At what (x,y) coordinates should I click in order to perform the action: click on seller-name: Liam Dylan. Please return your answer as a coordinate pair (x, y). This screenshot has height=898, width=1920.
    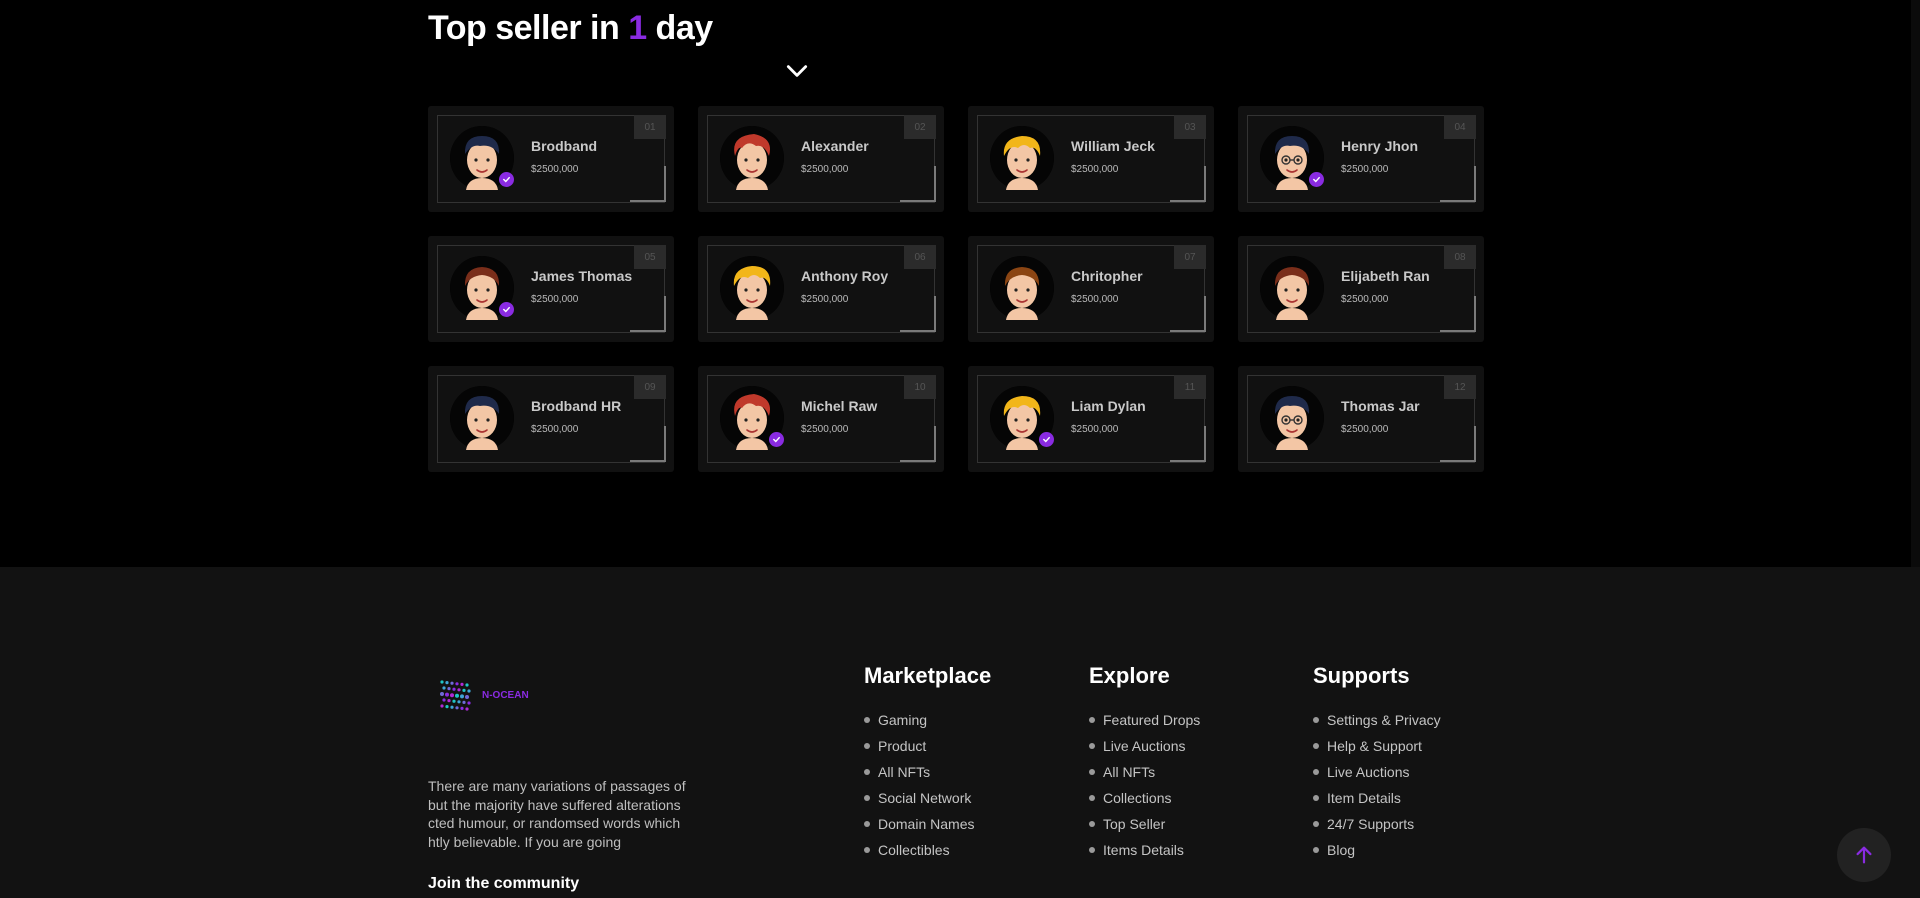
    Looking at the image, I should click on (1108, 406).